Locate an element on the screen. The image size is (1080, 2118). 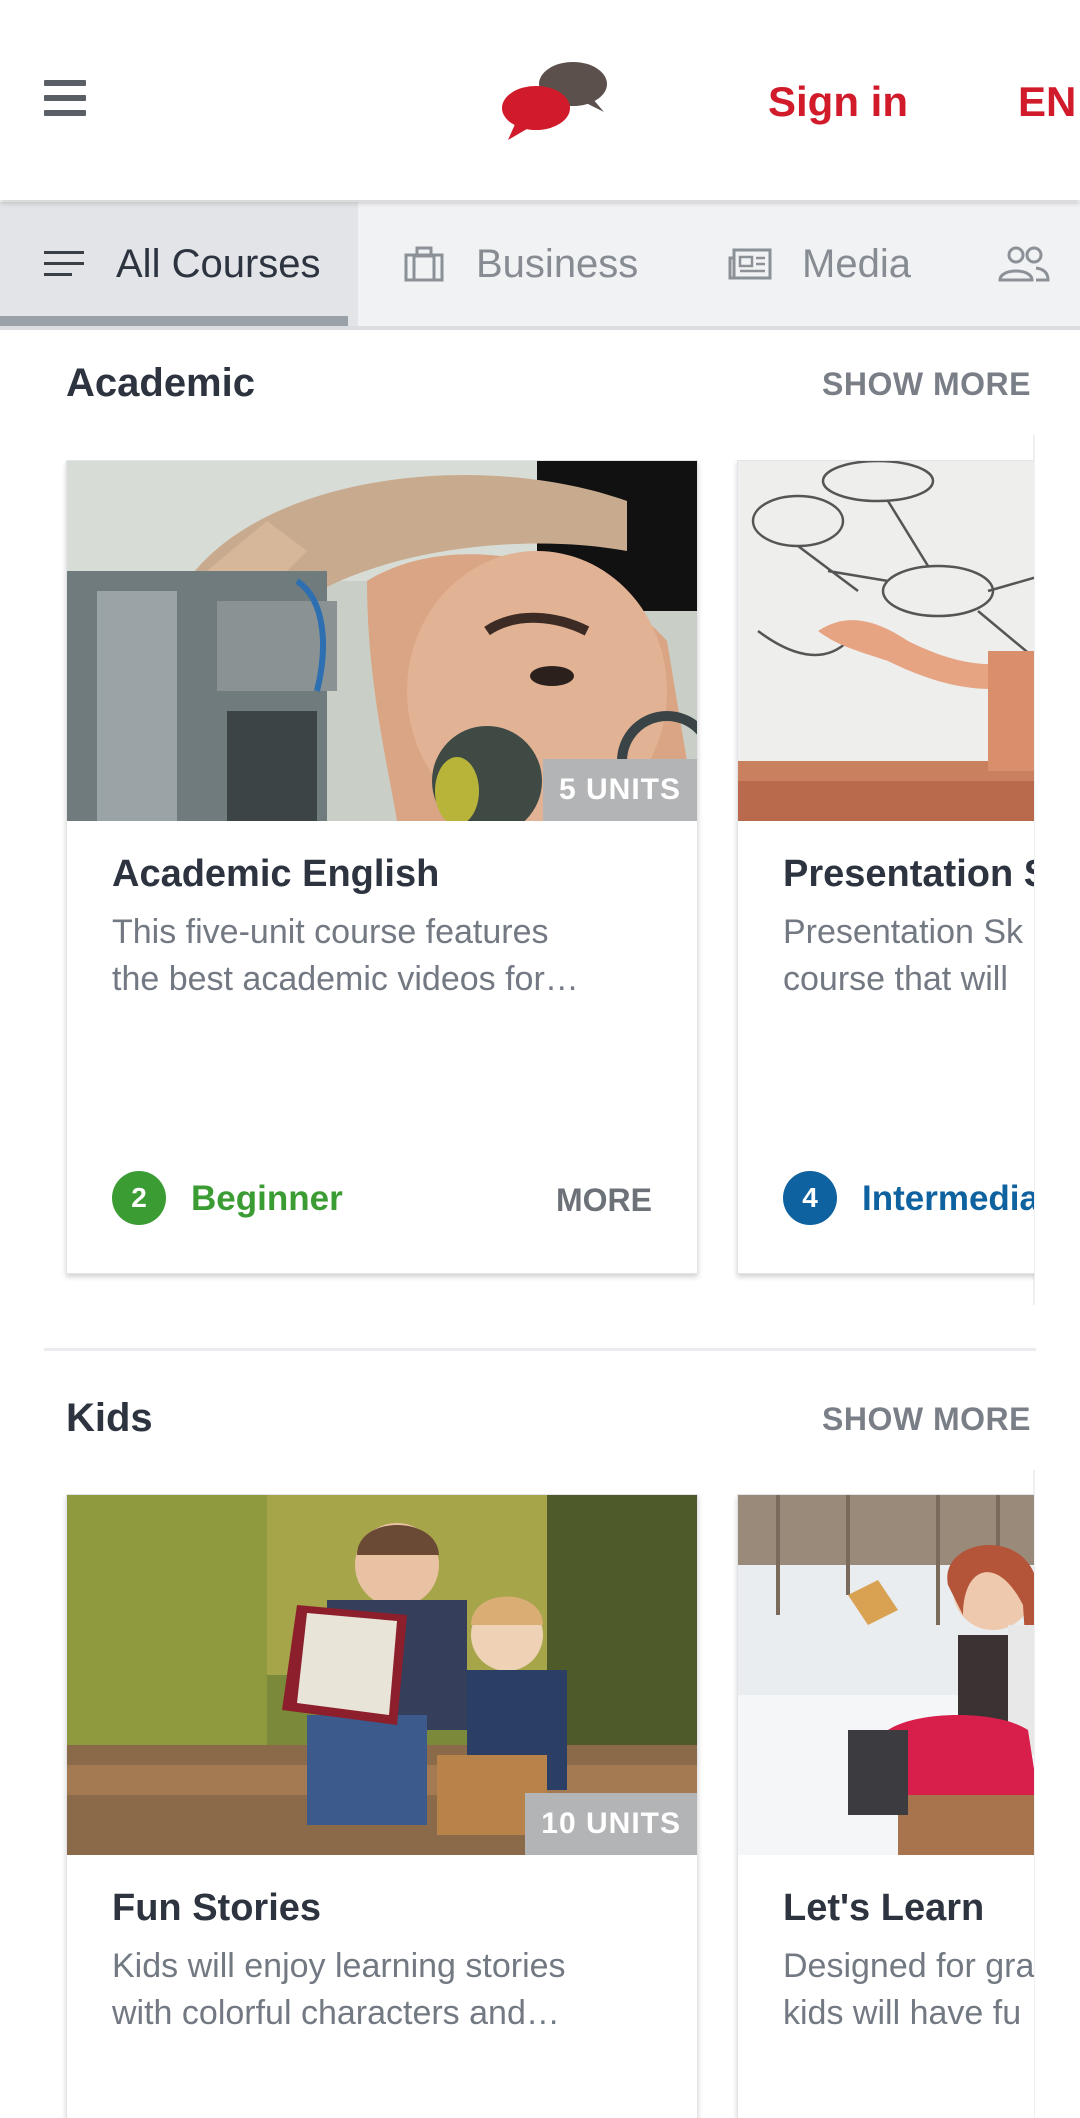
active-tab-indicator is located at coordinates (174, 321).